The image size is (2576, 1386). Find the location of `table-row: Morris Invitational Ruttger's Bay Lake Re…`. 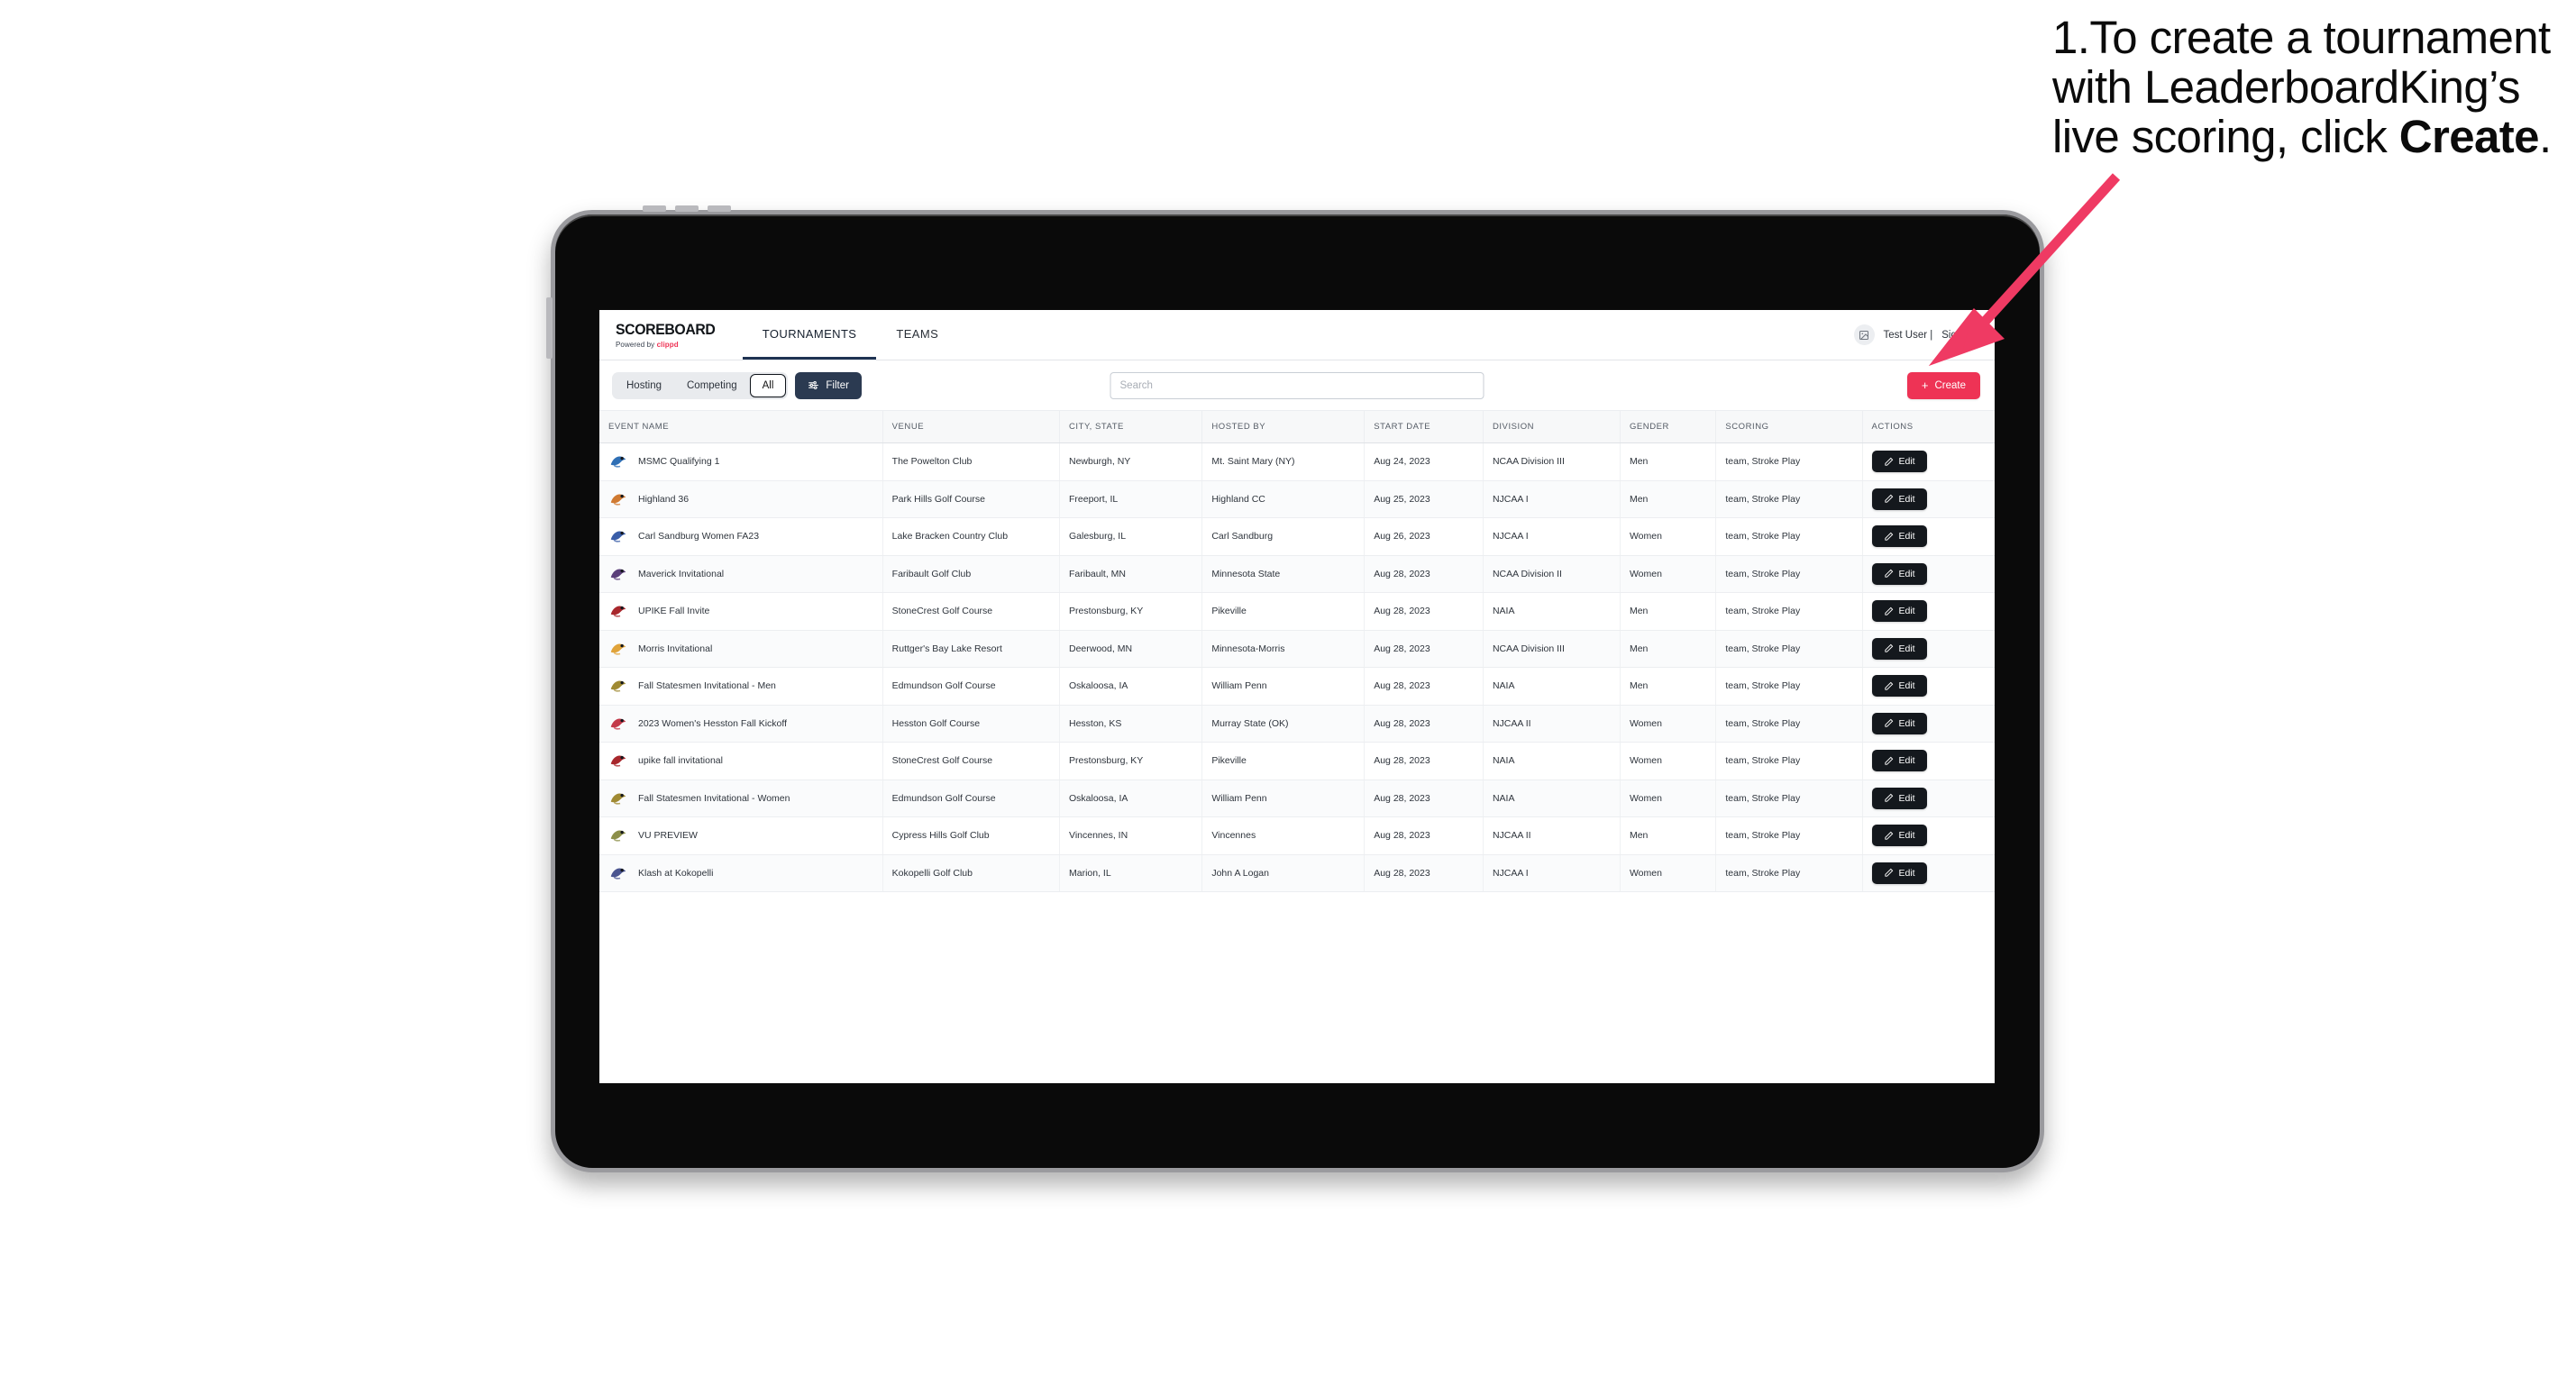

table-row: Morris Invitational Ruttger's Bay Lake Re… is located at coordinates (1297, 649).